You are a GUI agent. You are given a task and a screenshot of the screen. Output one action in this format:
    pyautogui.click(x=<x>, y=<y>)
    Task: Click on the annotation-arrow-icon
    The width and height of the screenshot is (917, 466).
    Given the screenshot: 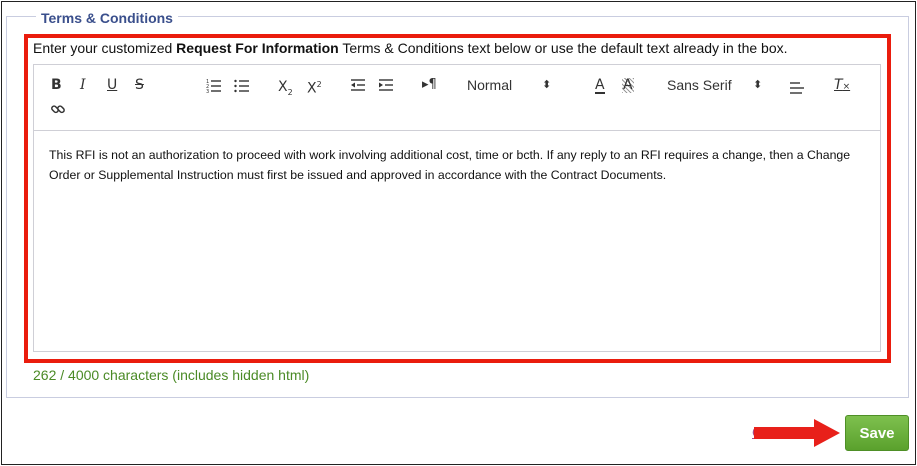 What is the action you would take?
    pyautogui.click(x=797, y=433)
    